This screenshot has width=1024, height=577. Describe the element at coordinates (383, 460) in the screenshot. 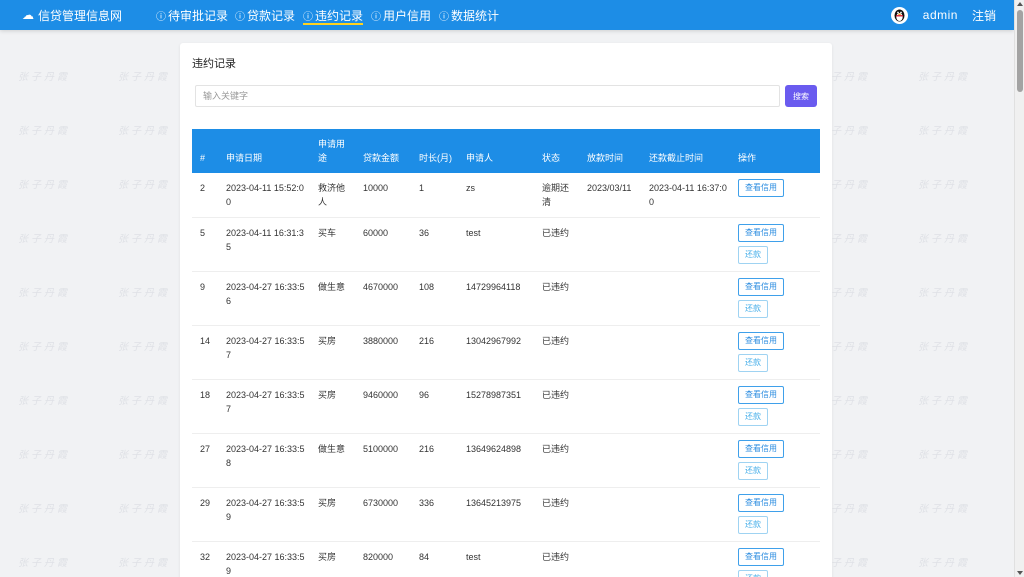

I see `cell-amount: 5100000` at that location.